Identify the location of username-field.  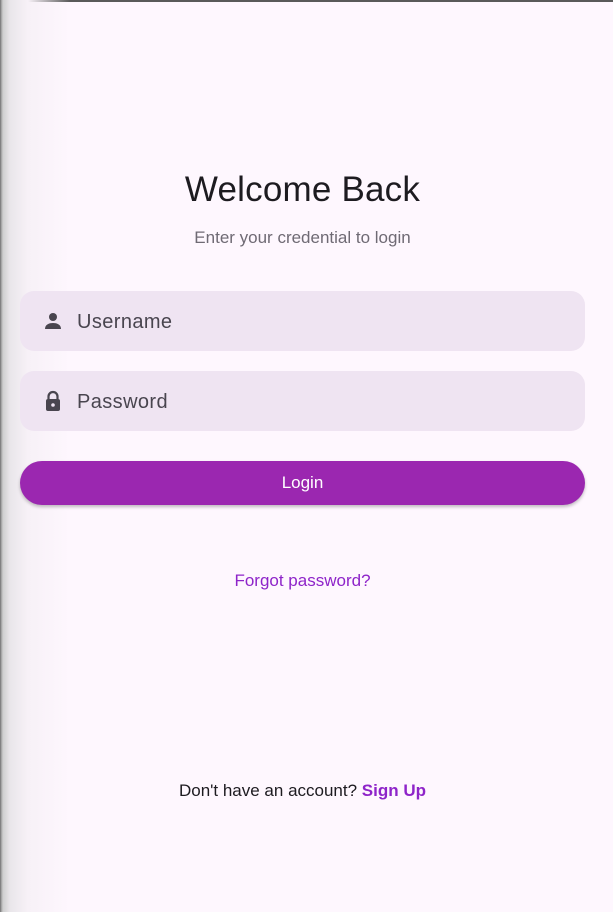
(302, 322).